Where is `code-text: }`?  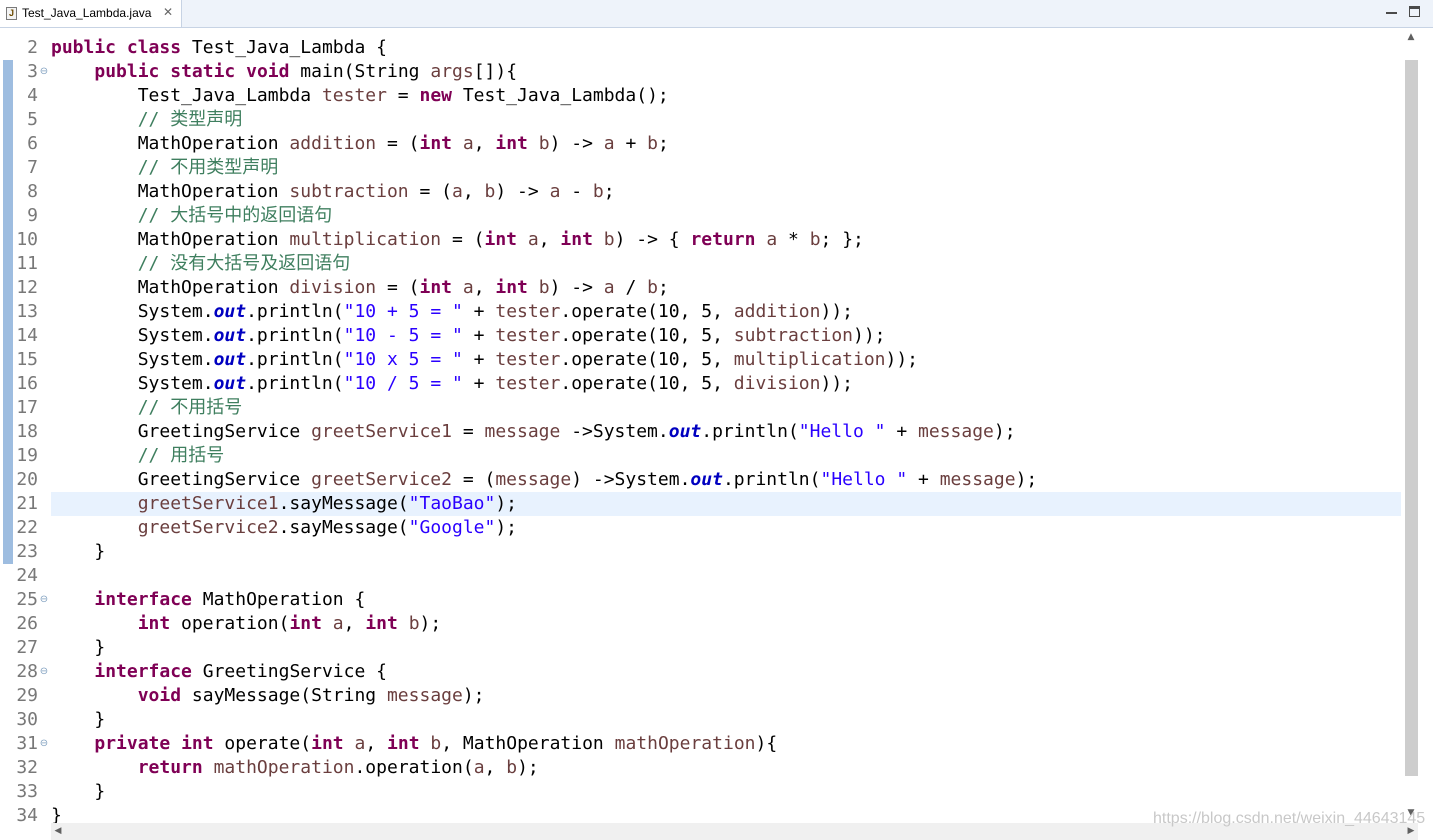 code-text: } is located at coordinates (78, 647).